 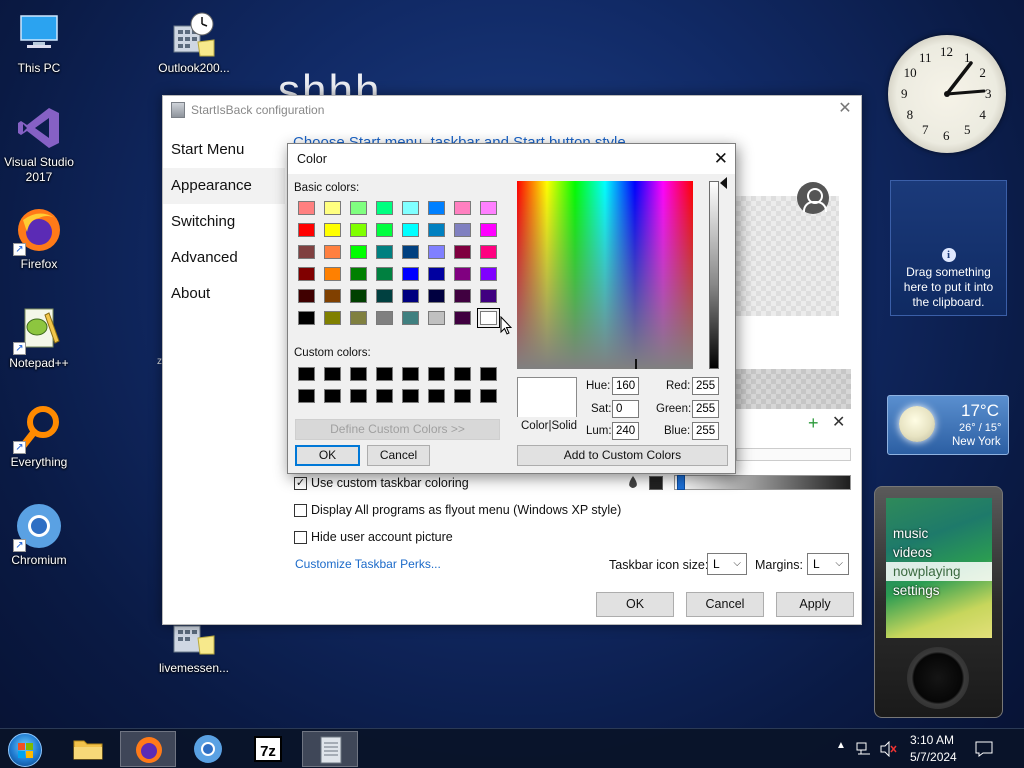 What do you see at coordinates (208, 749) in the screenshot?
I see `taskbar-chromium` at bounding box center [208, 749].